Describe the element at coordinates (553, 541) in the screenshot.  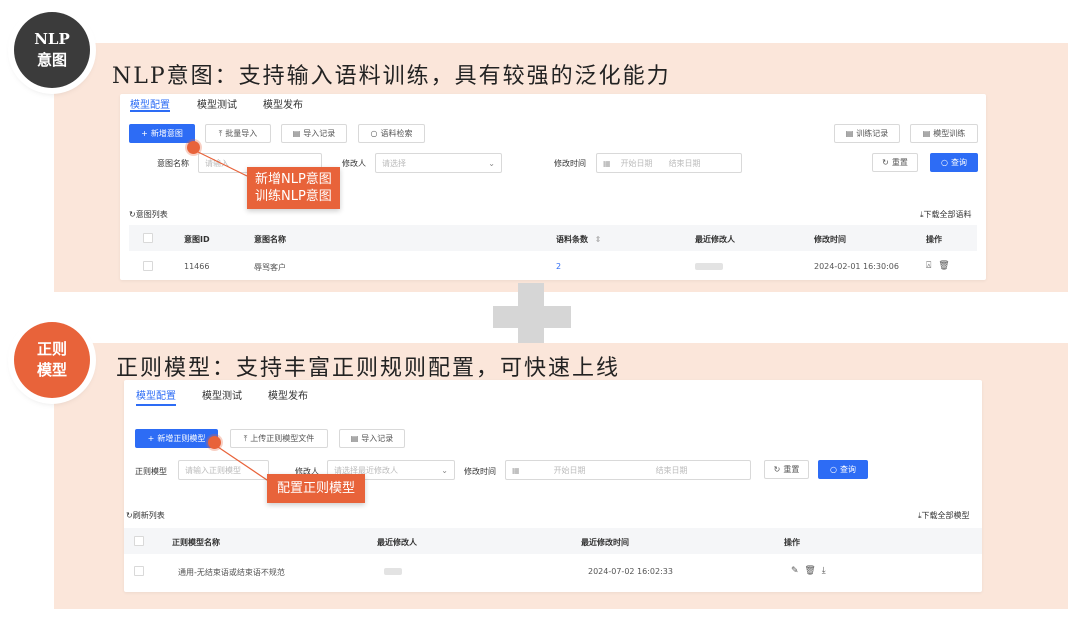
I see `table-header` at that location.